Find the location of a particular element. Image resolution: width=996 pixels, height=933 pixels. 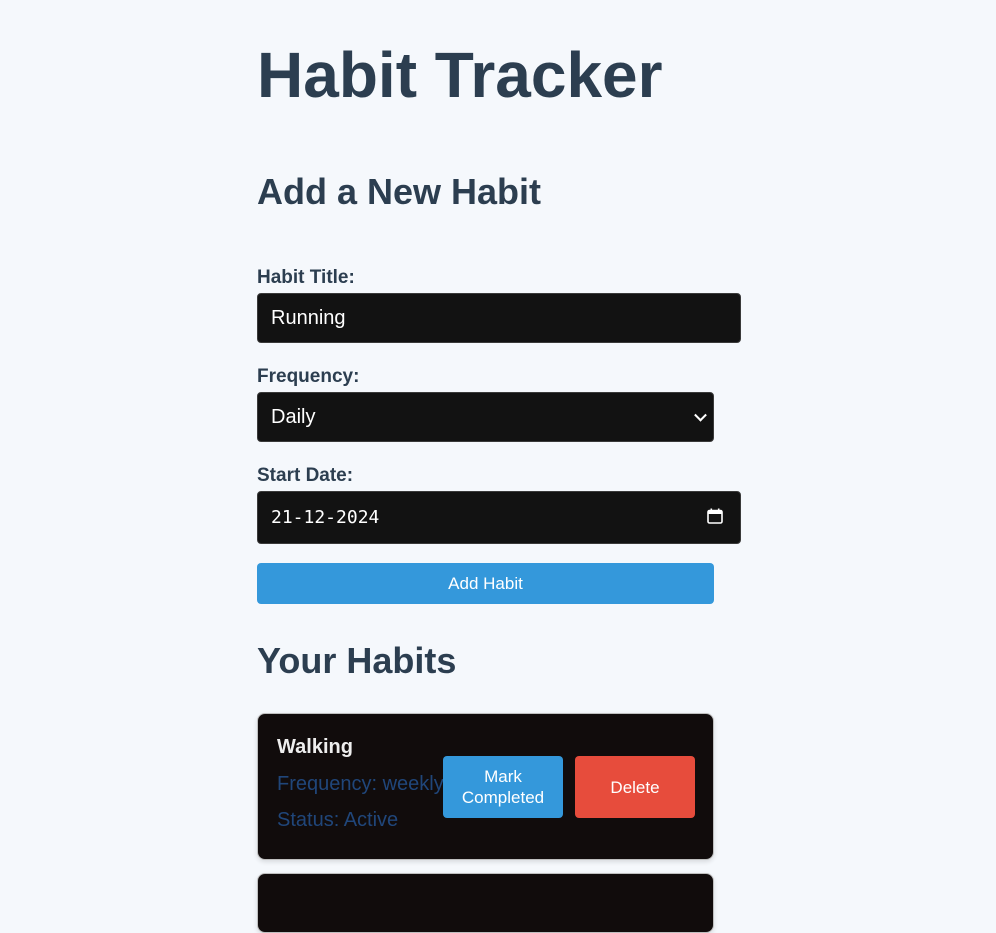

delete-button: Delete is located at coordinates (635, 787).